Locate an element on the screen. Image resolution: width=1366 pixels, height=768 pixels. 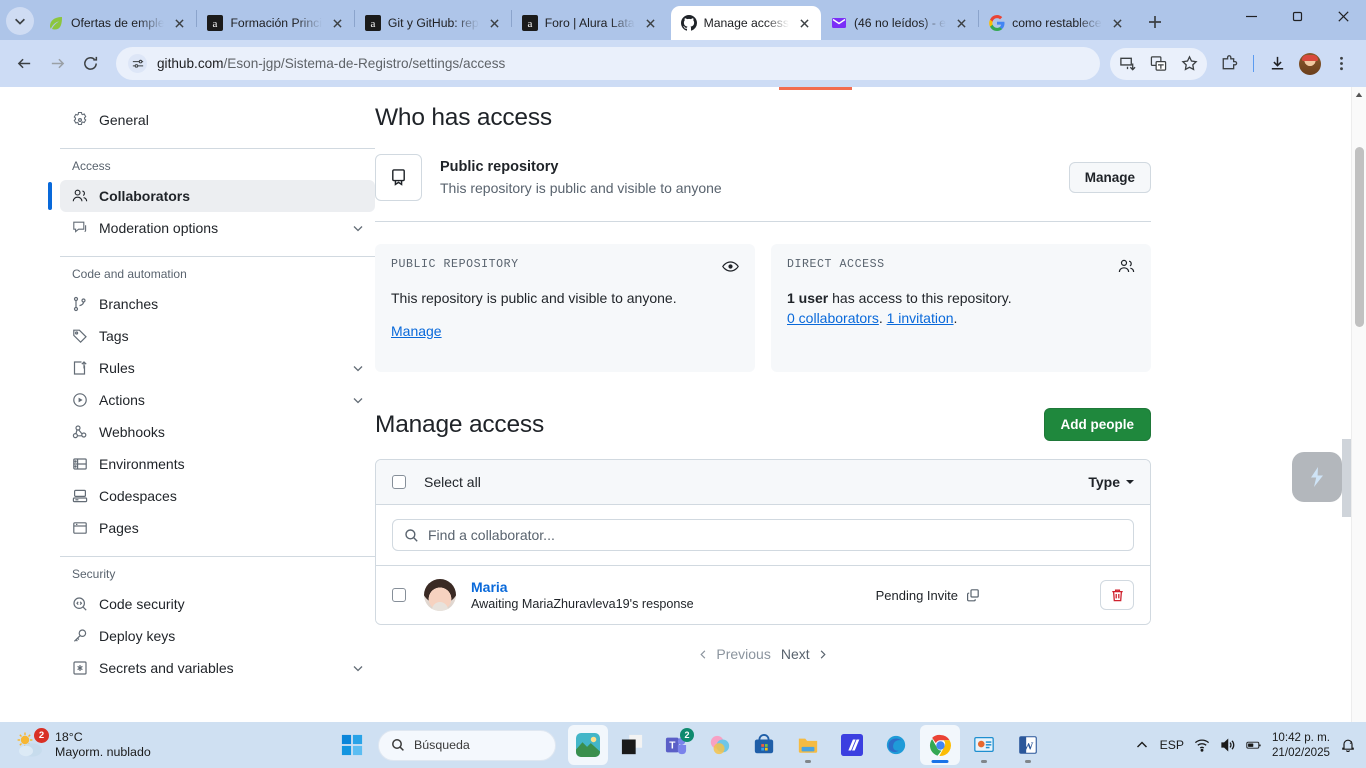
browser-tab: a Git y GitHub: rep is located at coordinates (433, 23).